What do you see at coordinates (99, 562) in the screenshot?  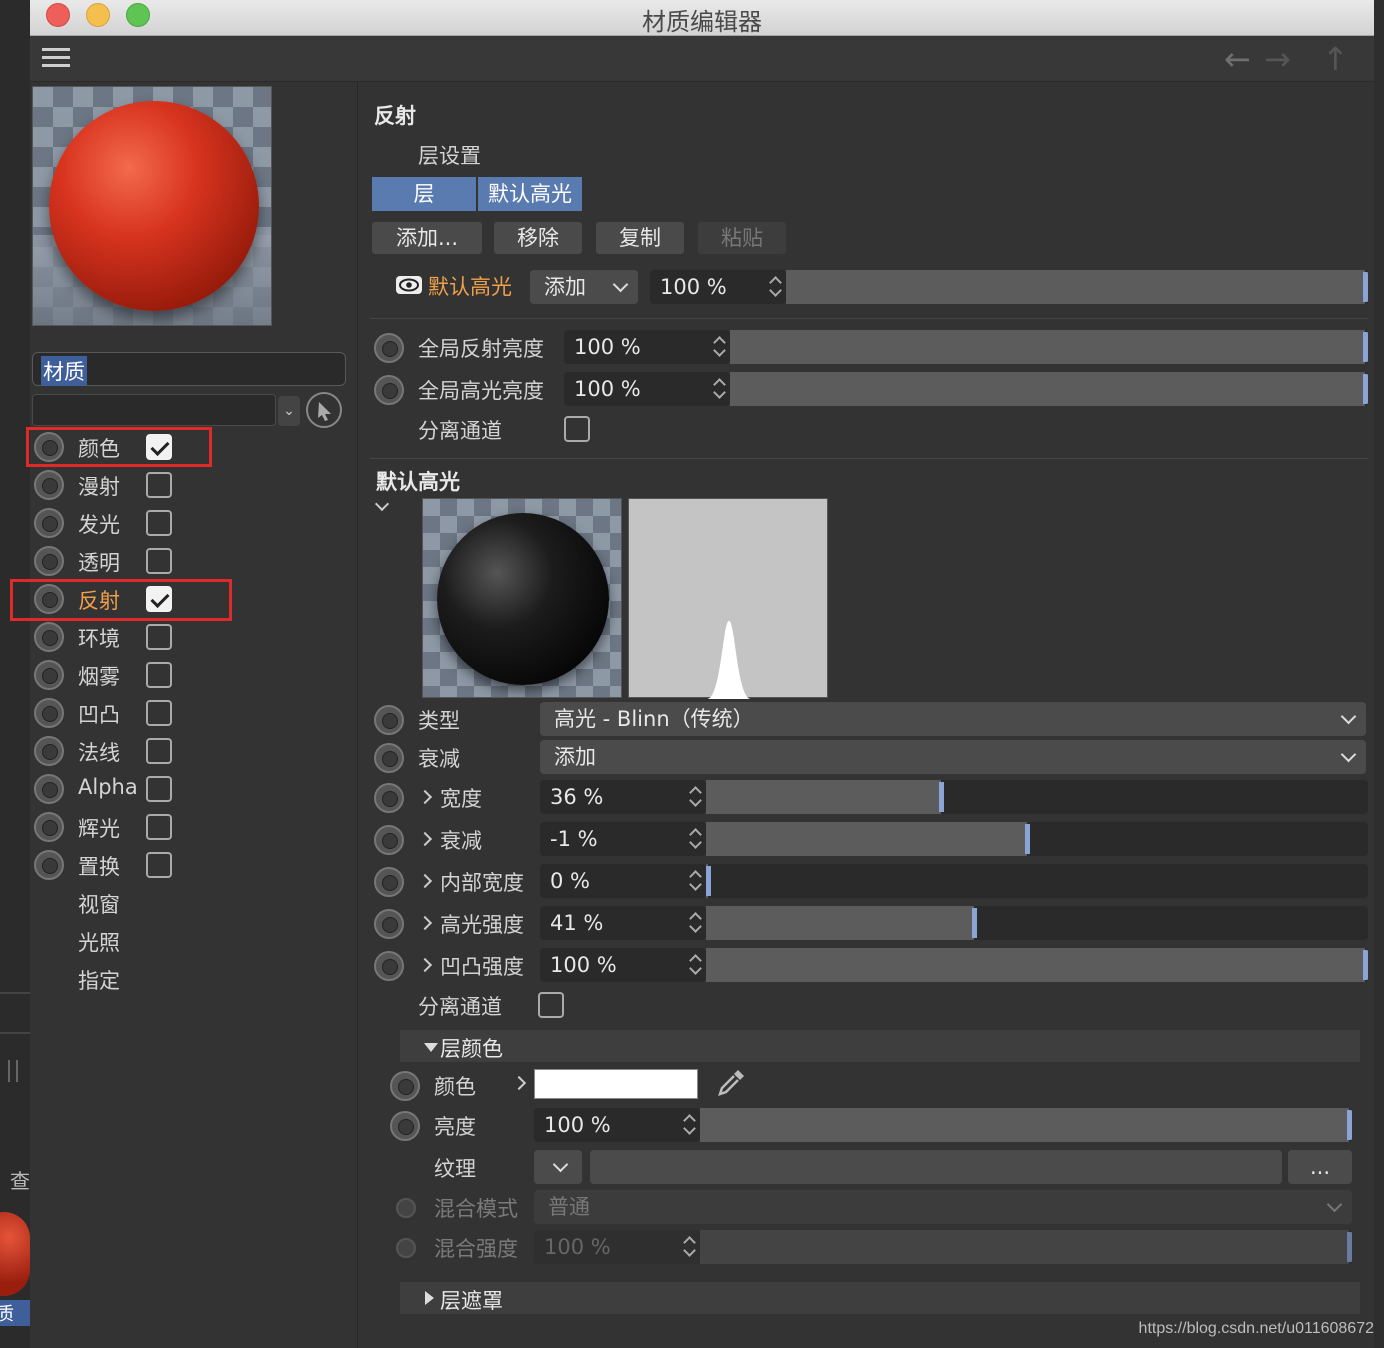 I see `channel-label: 透明` at bounding box center [99, 562].